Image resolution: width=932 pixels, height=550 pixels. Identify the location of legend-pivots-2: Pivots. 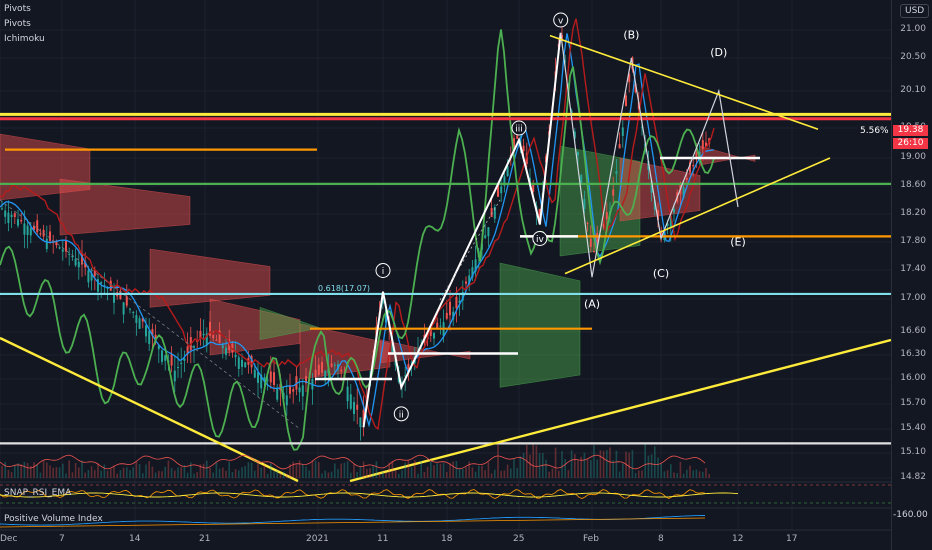
(17, 24).